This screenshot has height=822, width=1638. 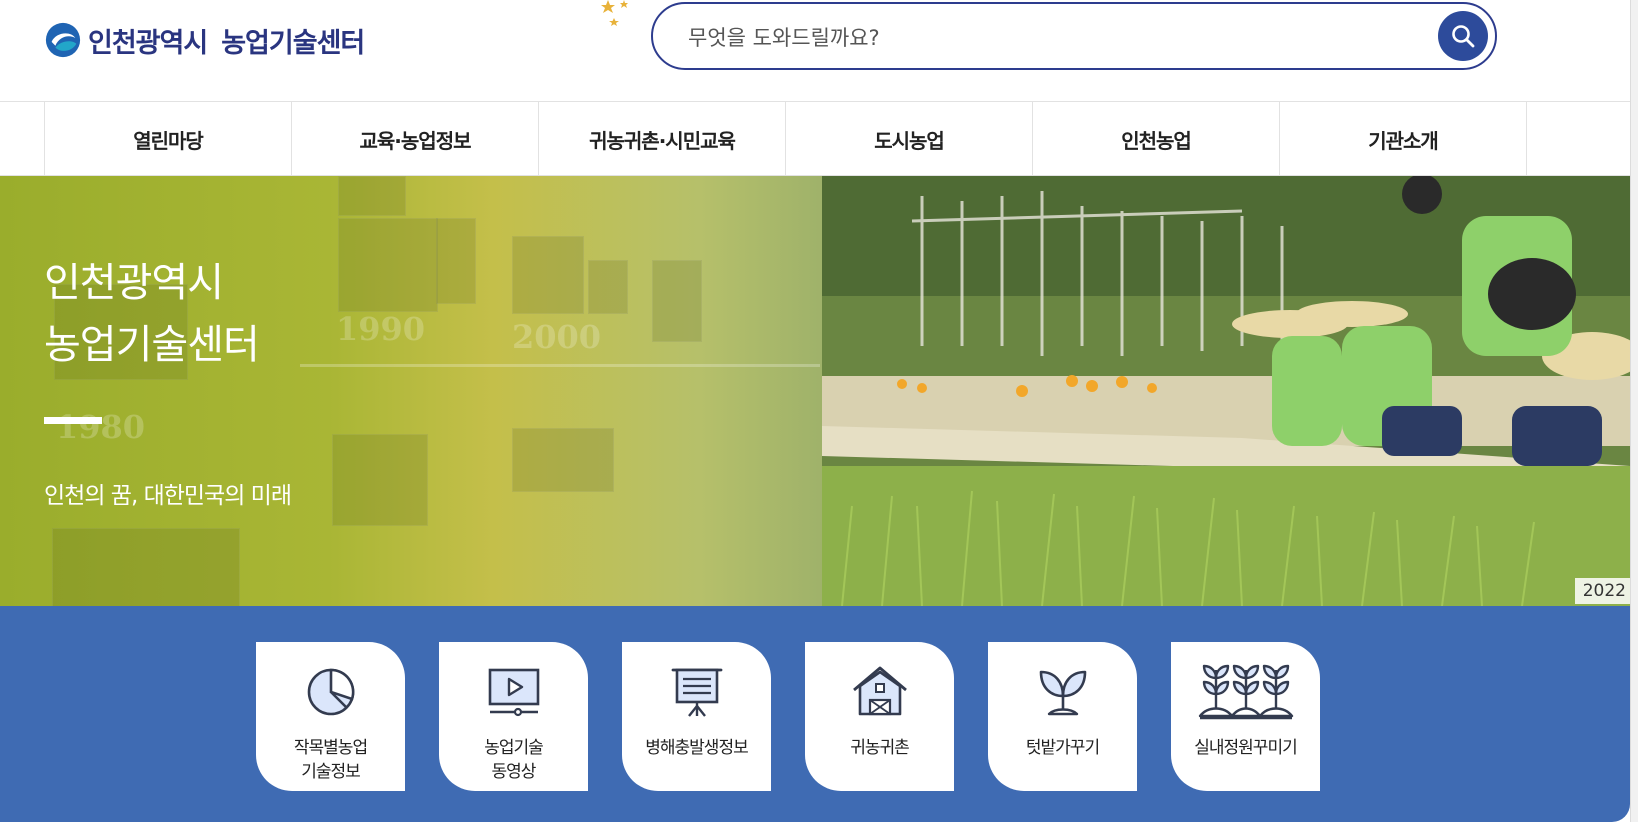 I want to click on quick-menu-indoor-garden: 실내정원꾸미기, so click(x=1245, y=716).